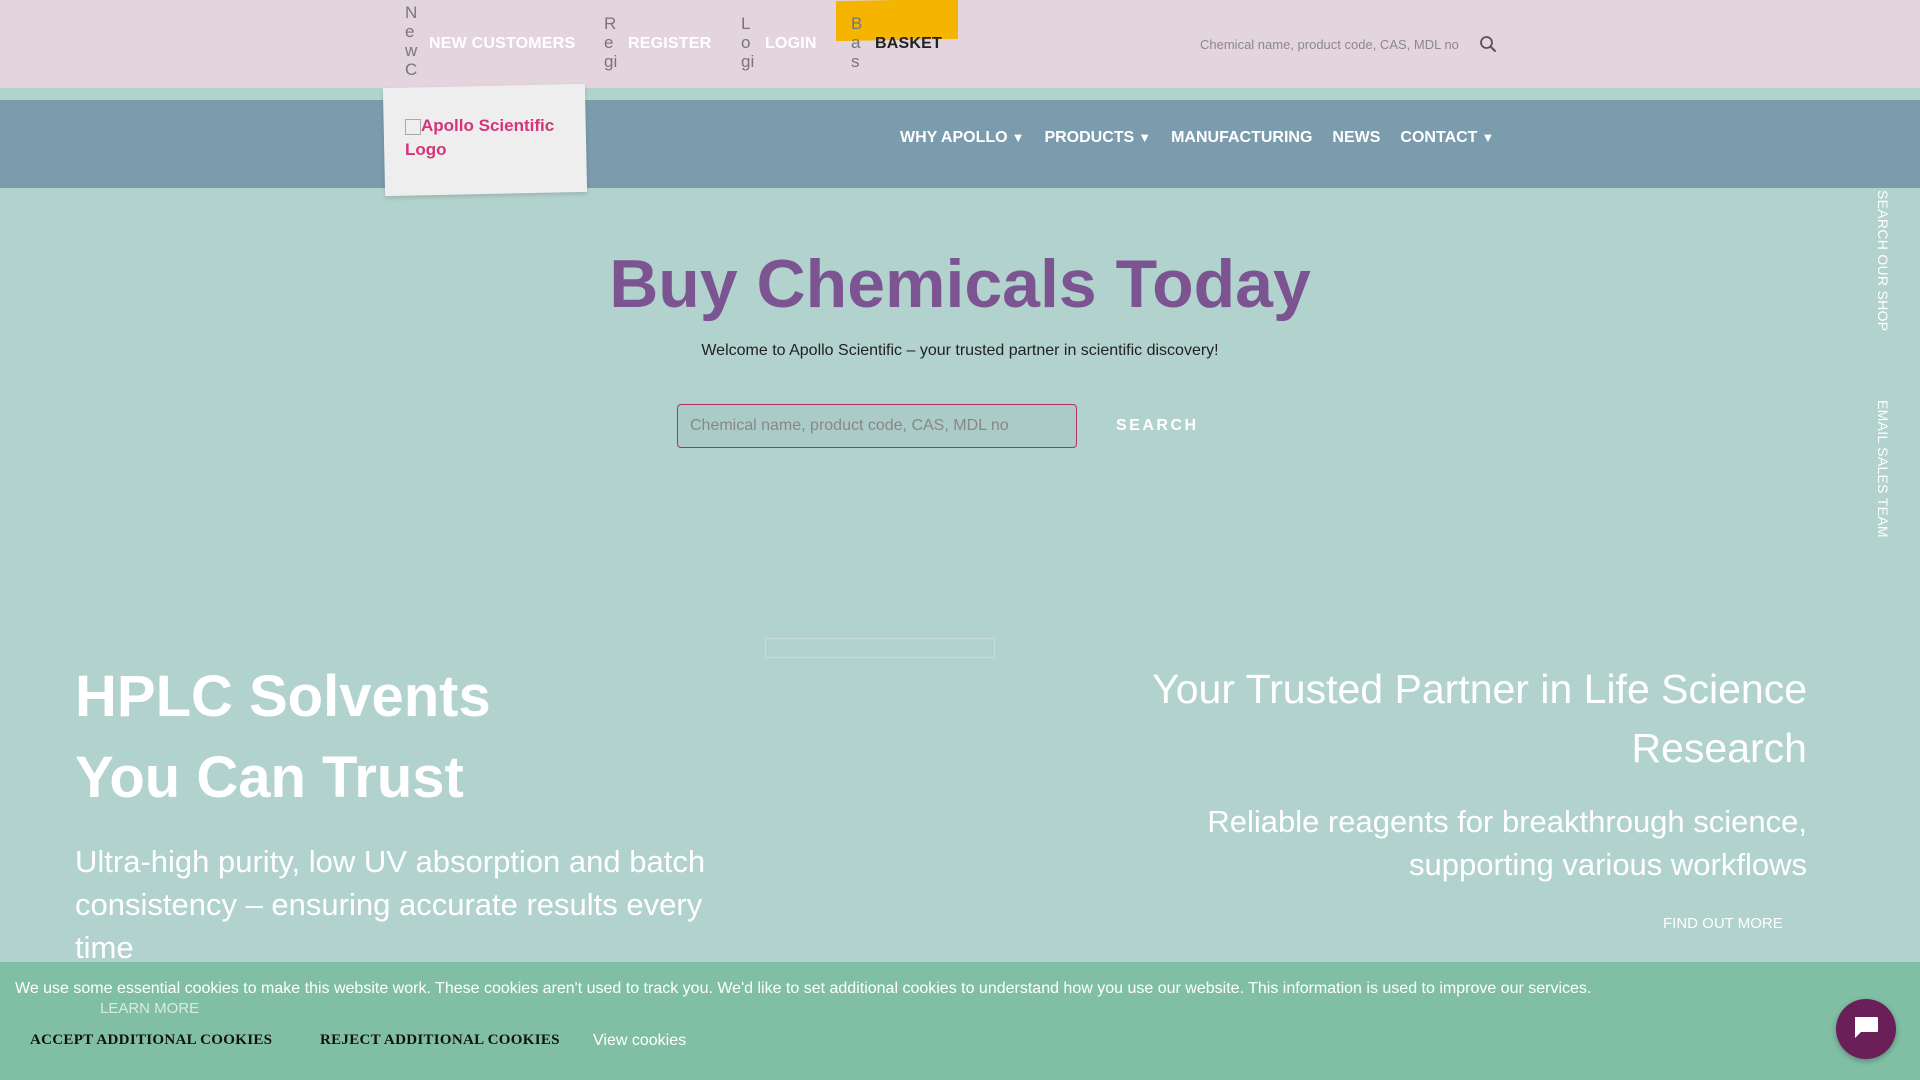  I want to click on new-customers-link: New Customers icon NEW CUSTOMERS, so click(490, 44).